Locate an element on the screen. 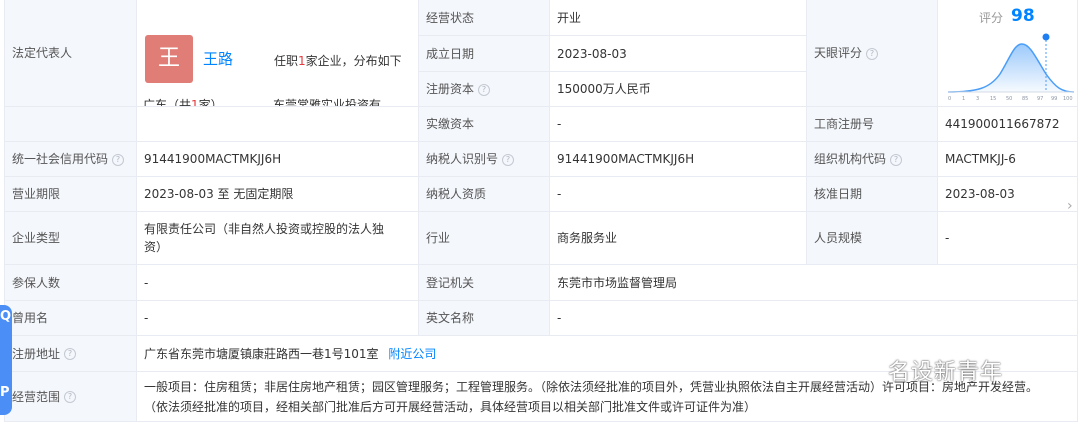  legal-rep-tenure: 任职1家企业，分布如下 is located at coordinates (338, 61).